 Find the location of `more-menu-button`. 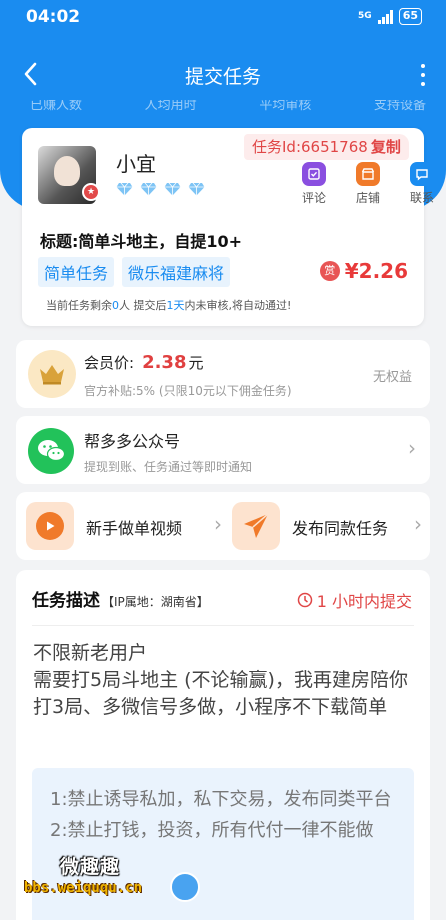

more-menu-button is located at coordinates (423, 75).